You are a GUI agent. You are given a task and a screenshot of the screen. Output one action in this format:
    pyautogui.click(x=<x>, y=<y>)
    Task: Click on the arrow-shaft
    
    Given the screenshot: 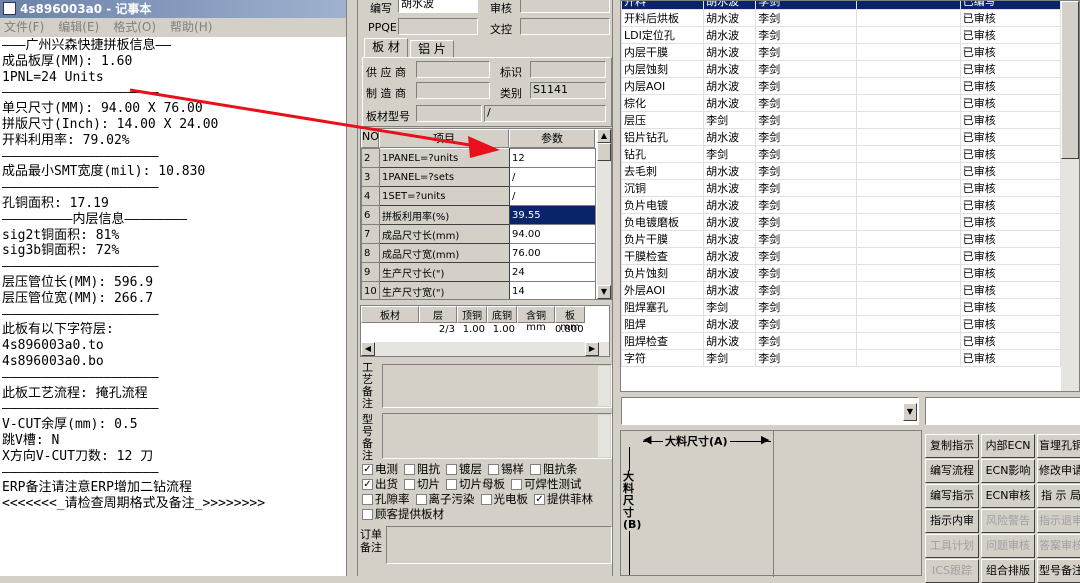 What is the action you would take?
    pyautogui.click(x=303, y=118)
    